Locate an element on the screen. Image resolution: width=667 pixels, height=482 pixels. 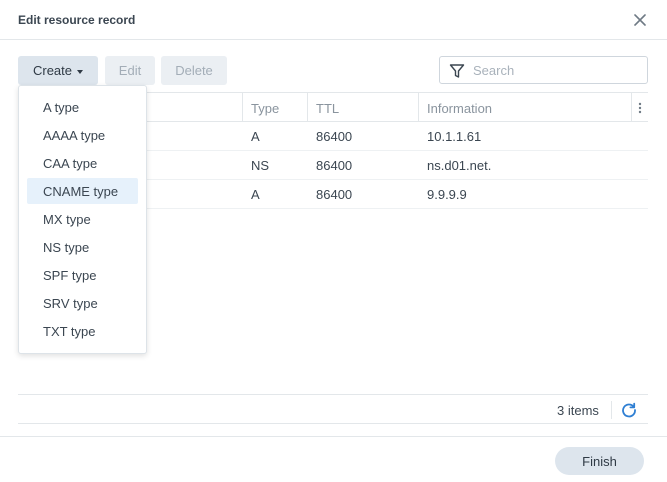
create-button-label: Create is located at coordinates (52, 70).